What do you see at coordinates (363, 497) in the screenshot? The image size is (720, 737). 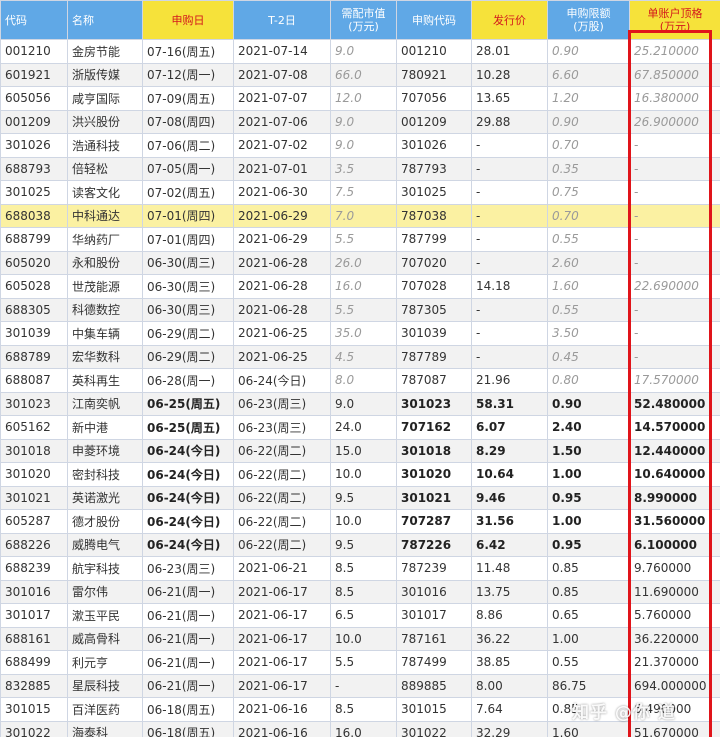 I see `cell-market-value: 9.5` at bounding box center [363, 497].